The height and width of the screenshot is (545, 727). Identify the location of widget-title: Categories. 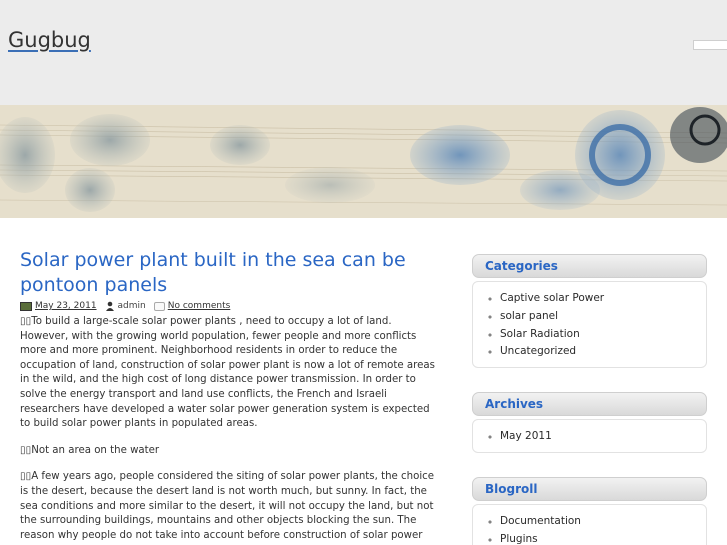
(589, 266).